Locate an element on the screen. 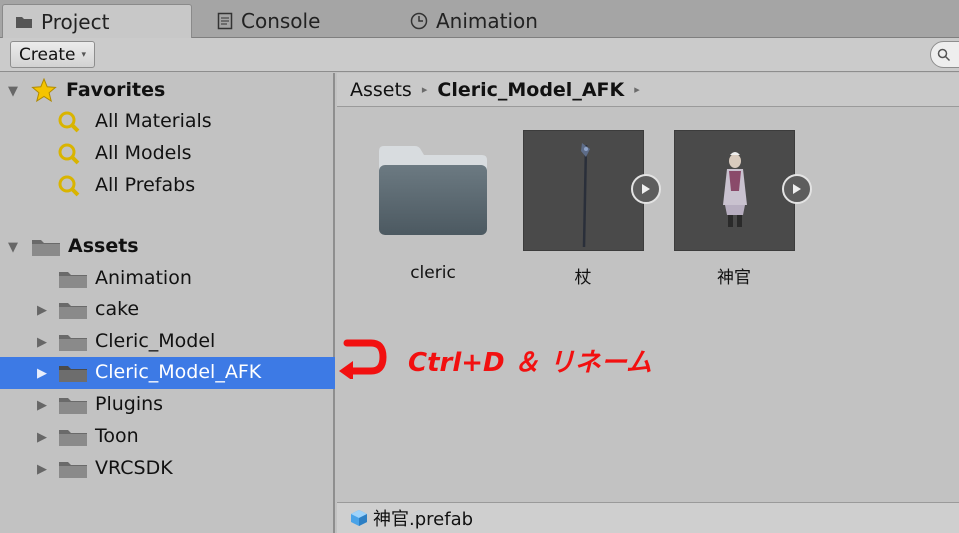 This screenshot has height=533, width=959. tree-item-all-prefabs: All Prefabs is located at coordinates (167, 186).